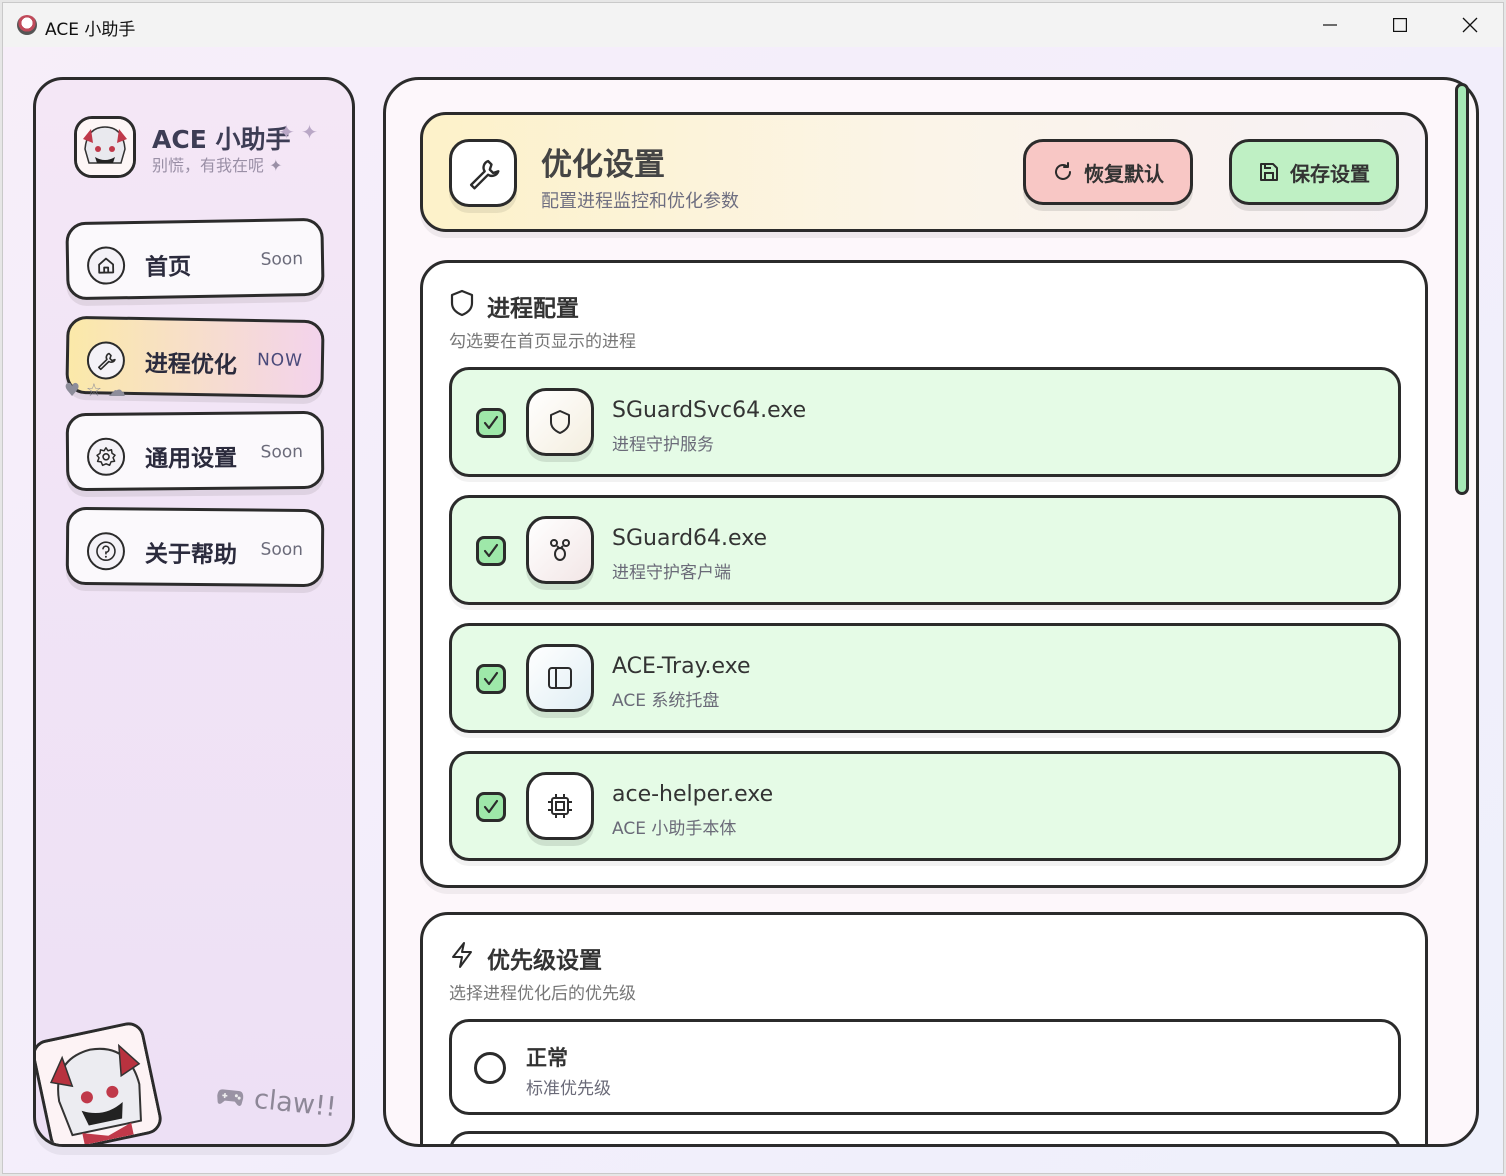 The width and height of the screenshot is (1506, 1176). I want to click on priority-option-next, so click(925, 1137).